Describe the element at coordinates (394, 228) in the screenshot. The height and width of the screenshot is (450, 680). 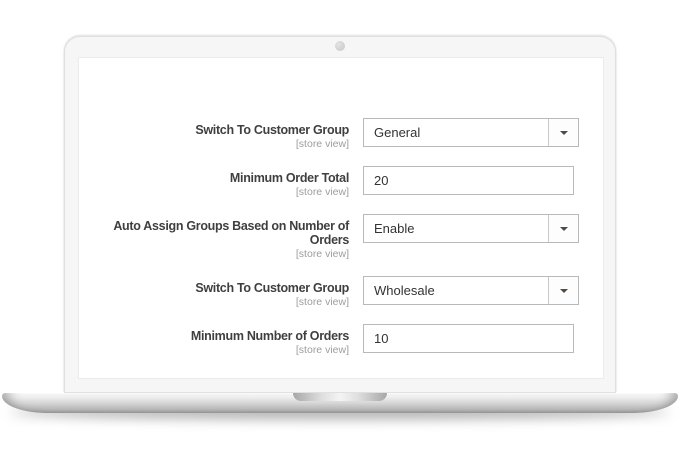
I see `select-value: Enable` at that location.